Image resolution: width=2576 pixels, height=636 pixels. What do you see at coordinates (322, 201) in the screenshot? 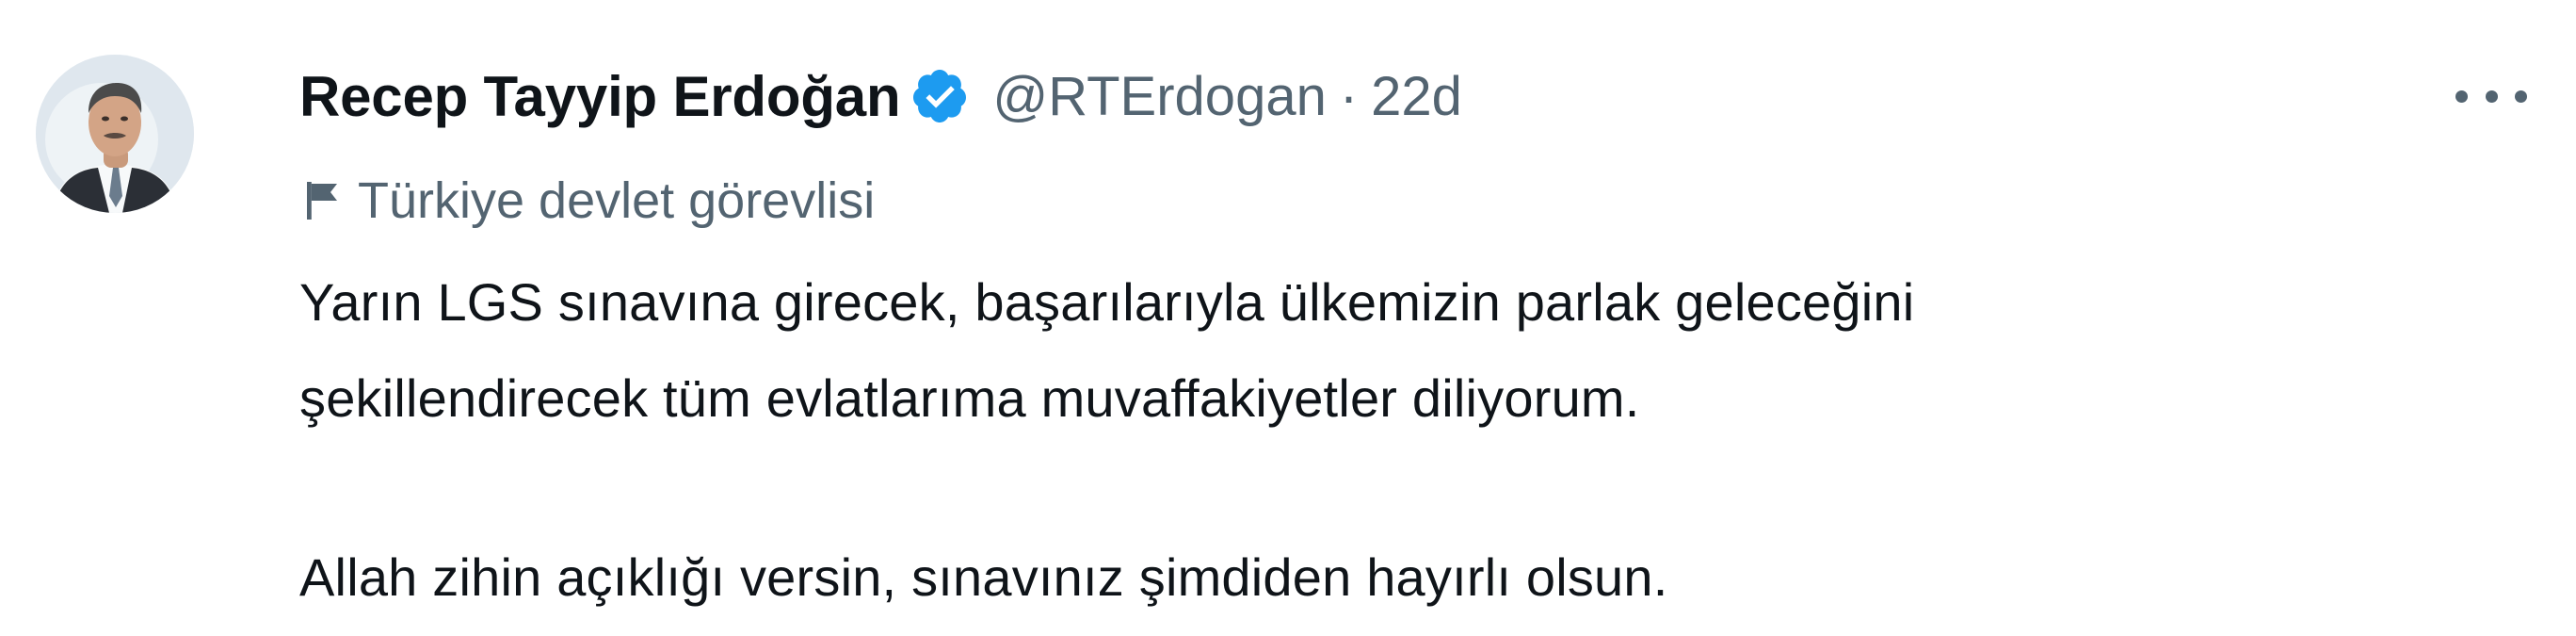
I see `flag-icon` at bounding box center [322, 201].